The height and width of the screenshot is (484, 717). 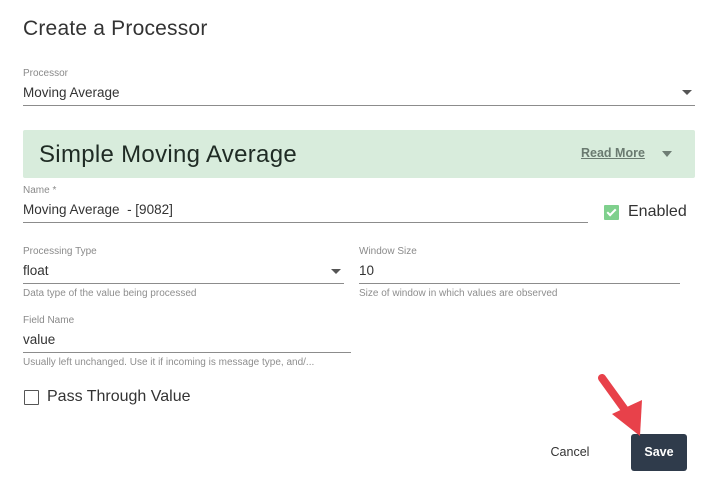 I want to click on field-name-value: value, so click(x=39, y=339).